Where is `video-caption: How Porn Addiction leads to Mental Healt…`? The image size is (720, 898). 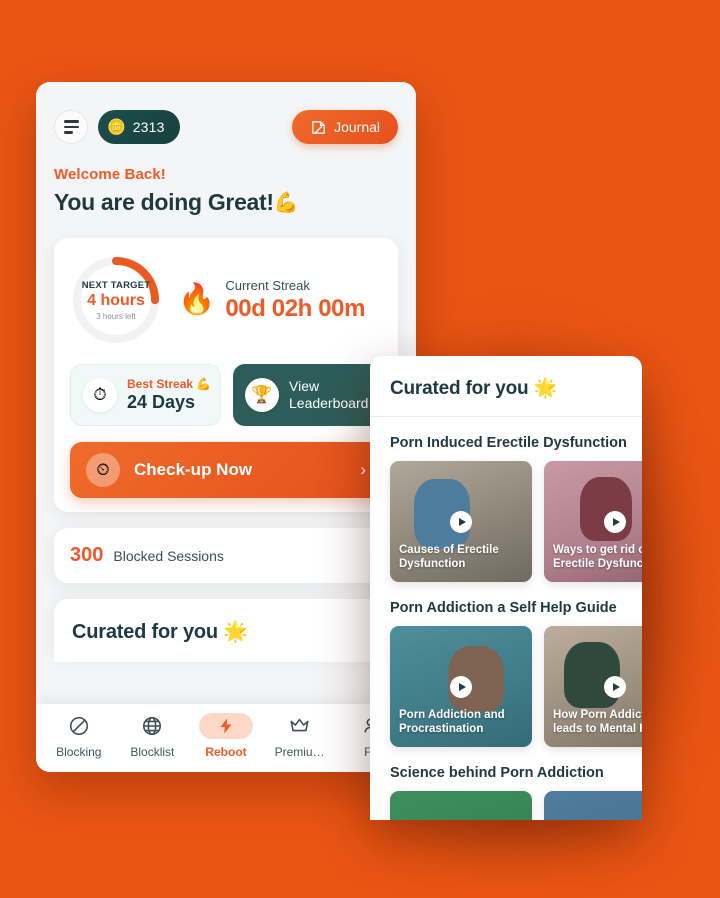
video-caption: How Porn Addiction leads to Mental Healt… is located at coordinates (597, 722).